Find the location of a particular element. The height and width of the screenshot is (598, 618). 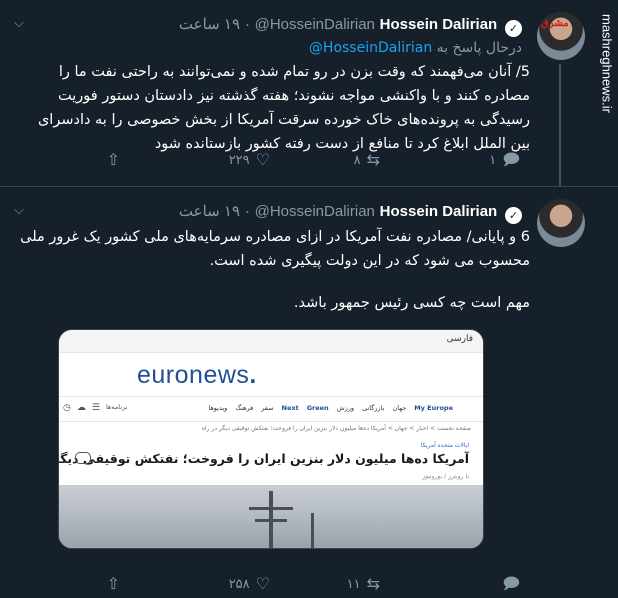

nav-item: جهان is located at coordinates (399, 408).